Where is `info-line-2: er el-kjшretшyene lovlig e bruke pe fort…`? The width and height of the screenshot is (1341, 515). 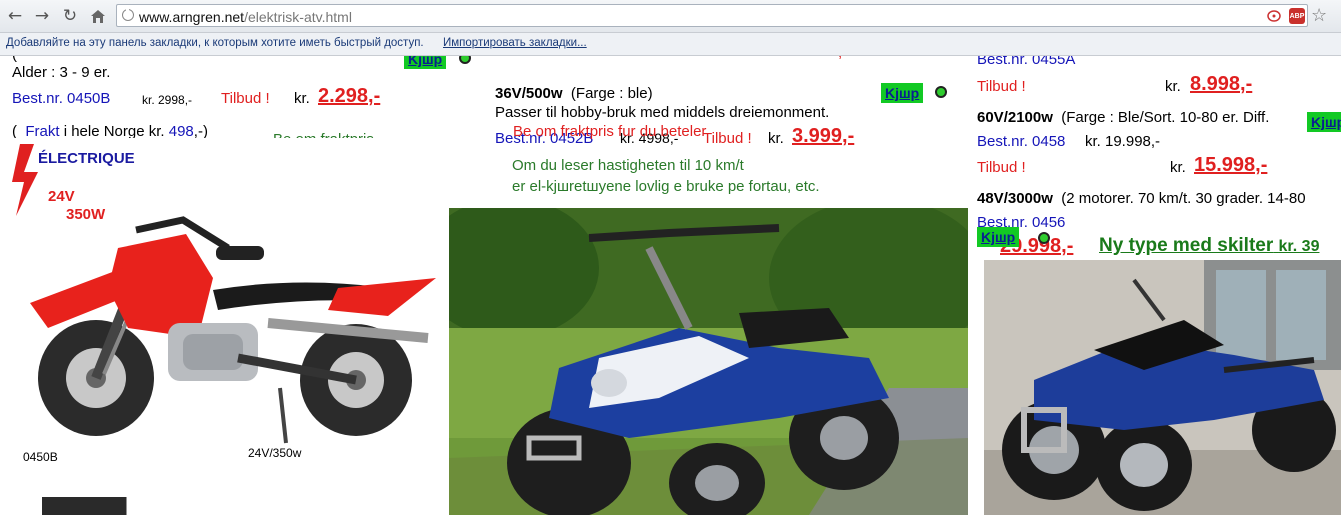 info-line-2: er el-kjшretшyene lovlig e bruke pe fort… is located at coordinates (666, 186).